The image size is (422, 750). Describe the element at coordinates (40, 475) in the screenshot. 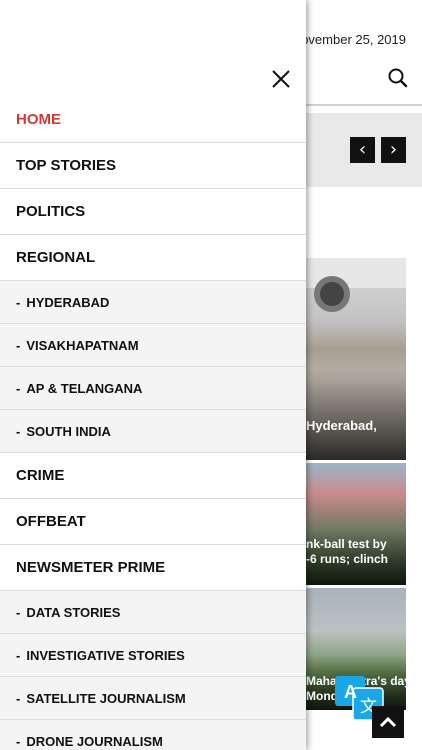

I see `menu-item-label: CRIME` at that location.